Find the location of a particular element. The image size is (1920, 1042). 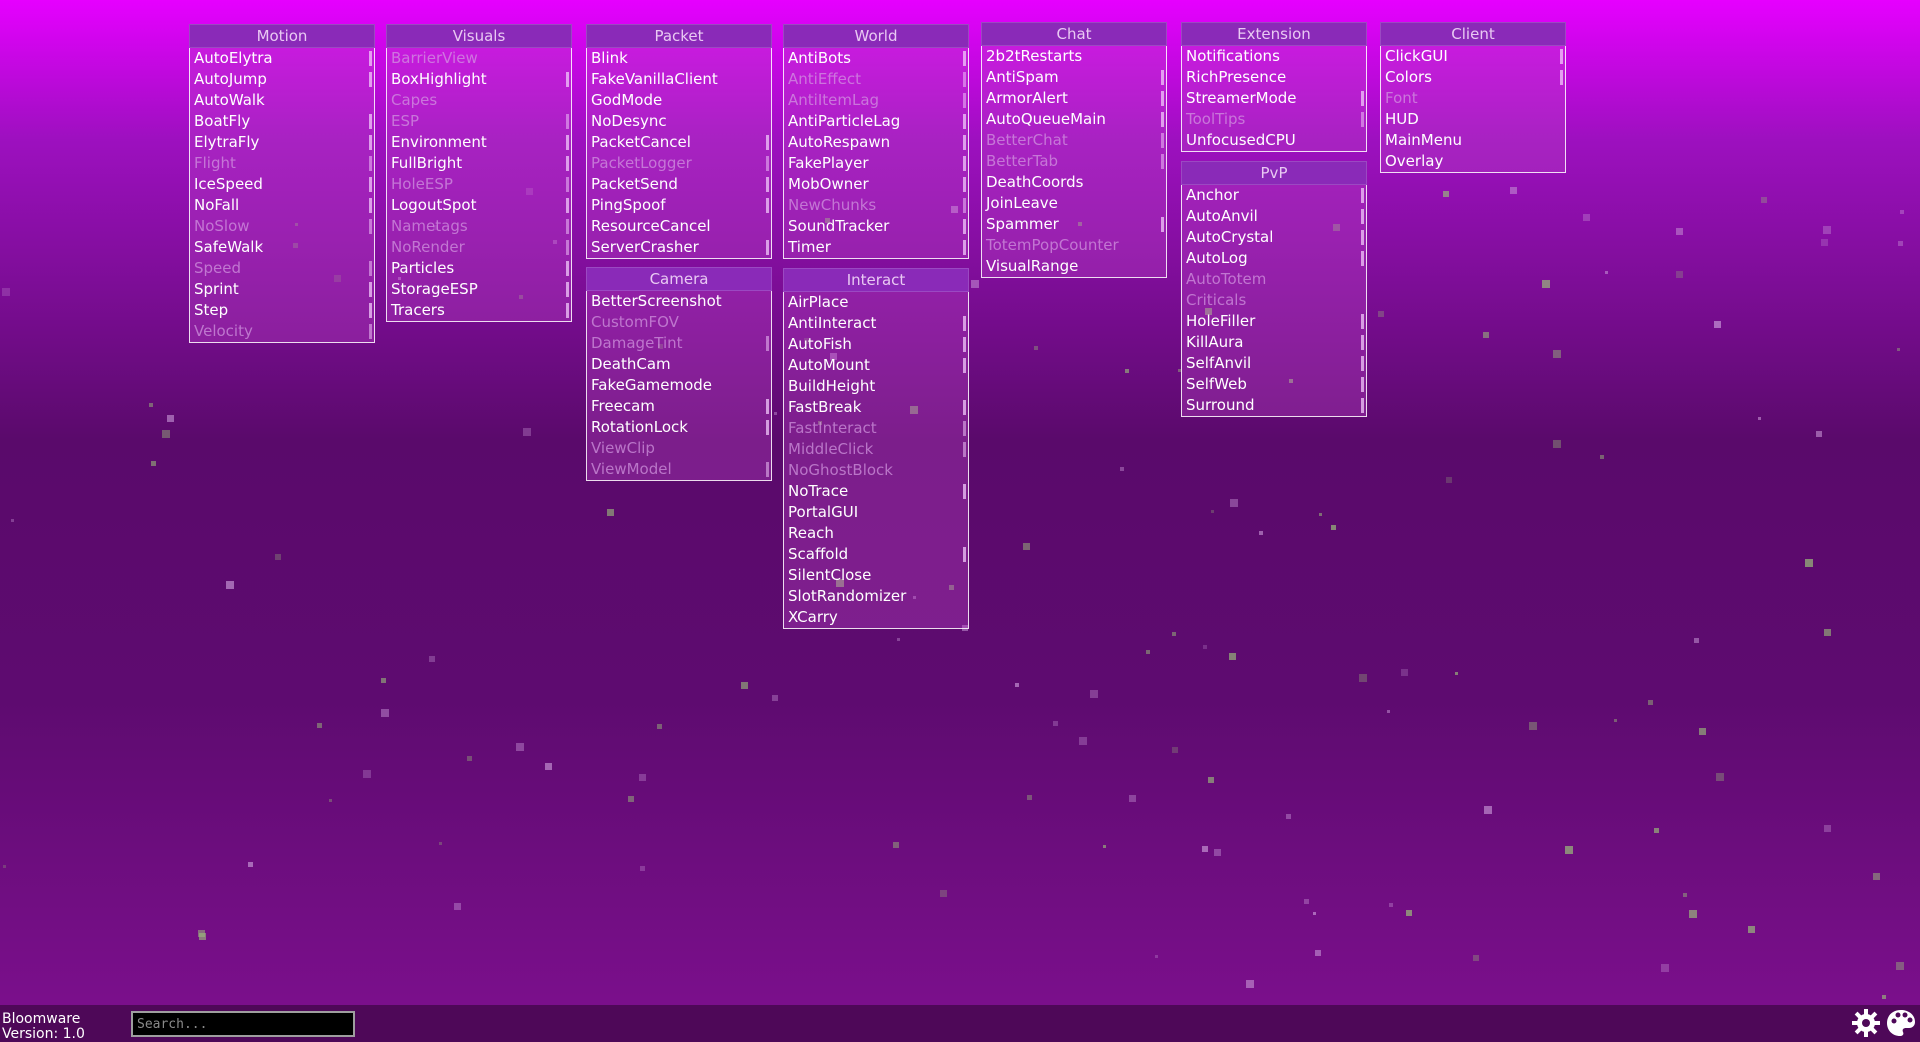

module-item: AutoQueueMain is located at coordinates (1074, 119).